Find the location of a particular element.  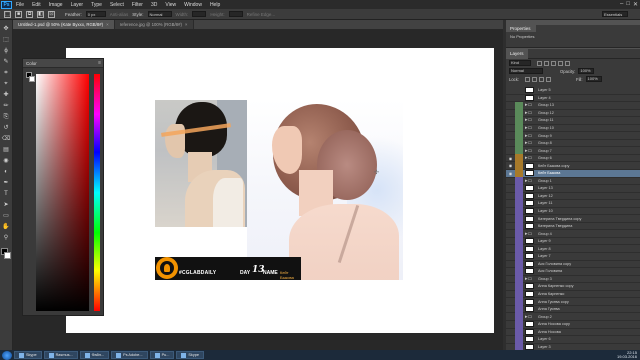

intersect-selection-icon: ⊡ is located at coordinates (51, 14).